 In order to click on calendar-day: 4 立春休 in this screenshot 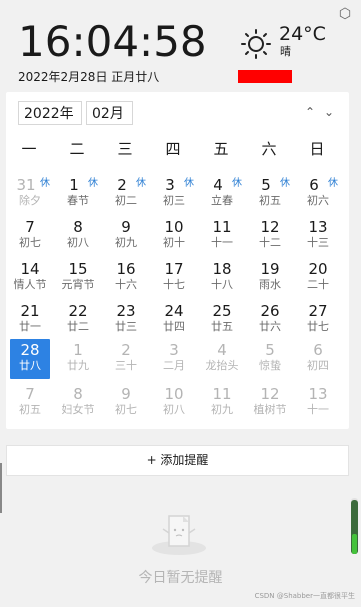, I will do `click(222, 194)`.